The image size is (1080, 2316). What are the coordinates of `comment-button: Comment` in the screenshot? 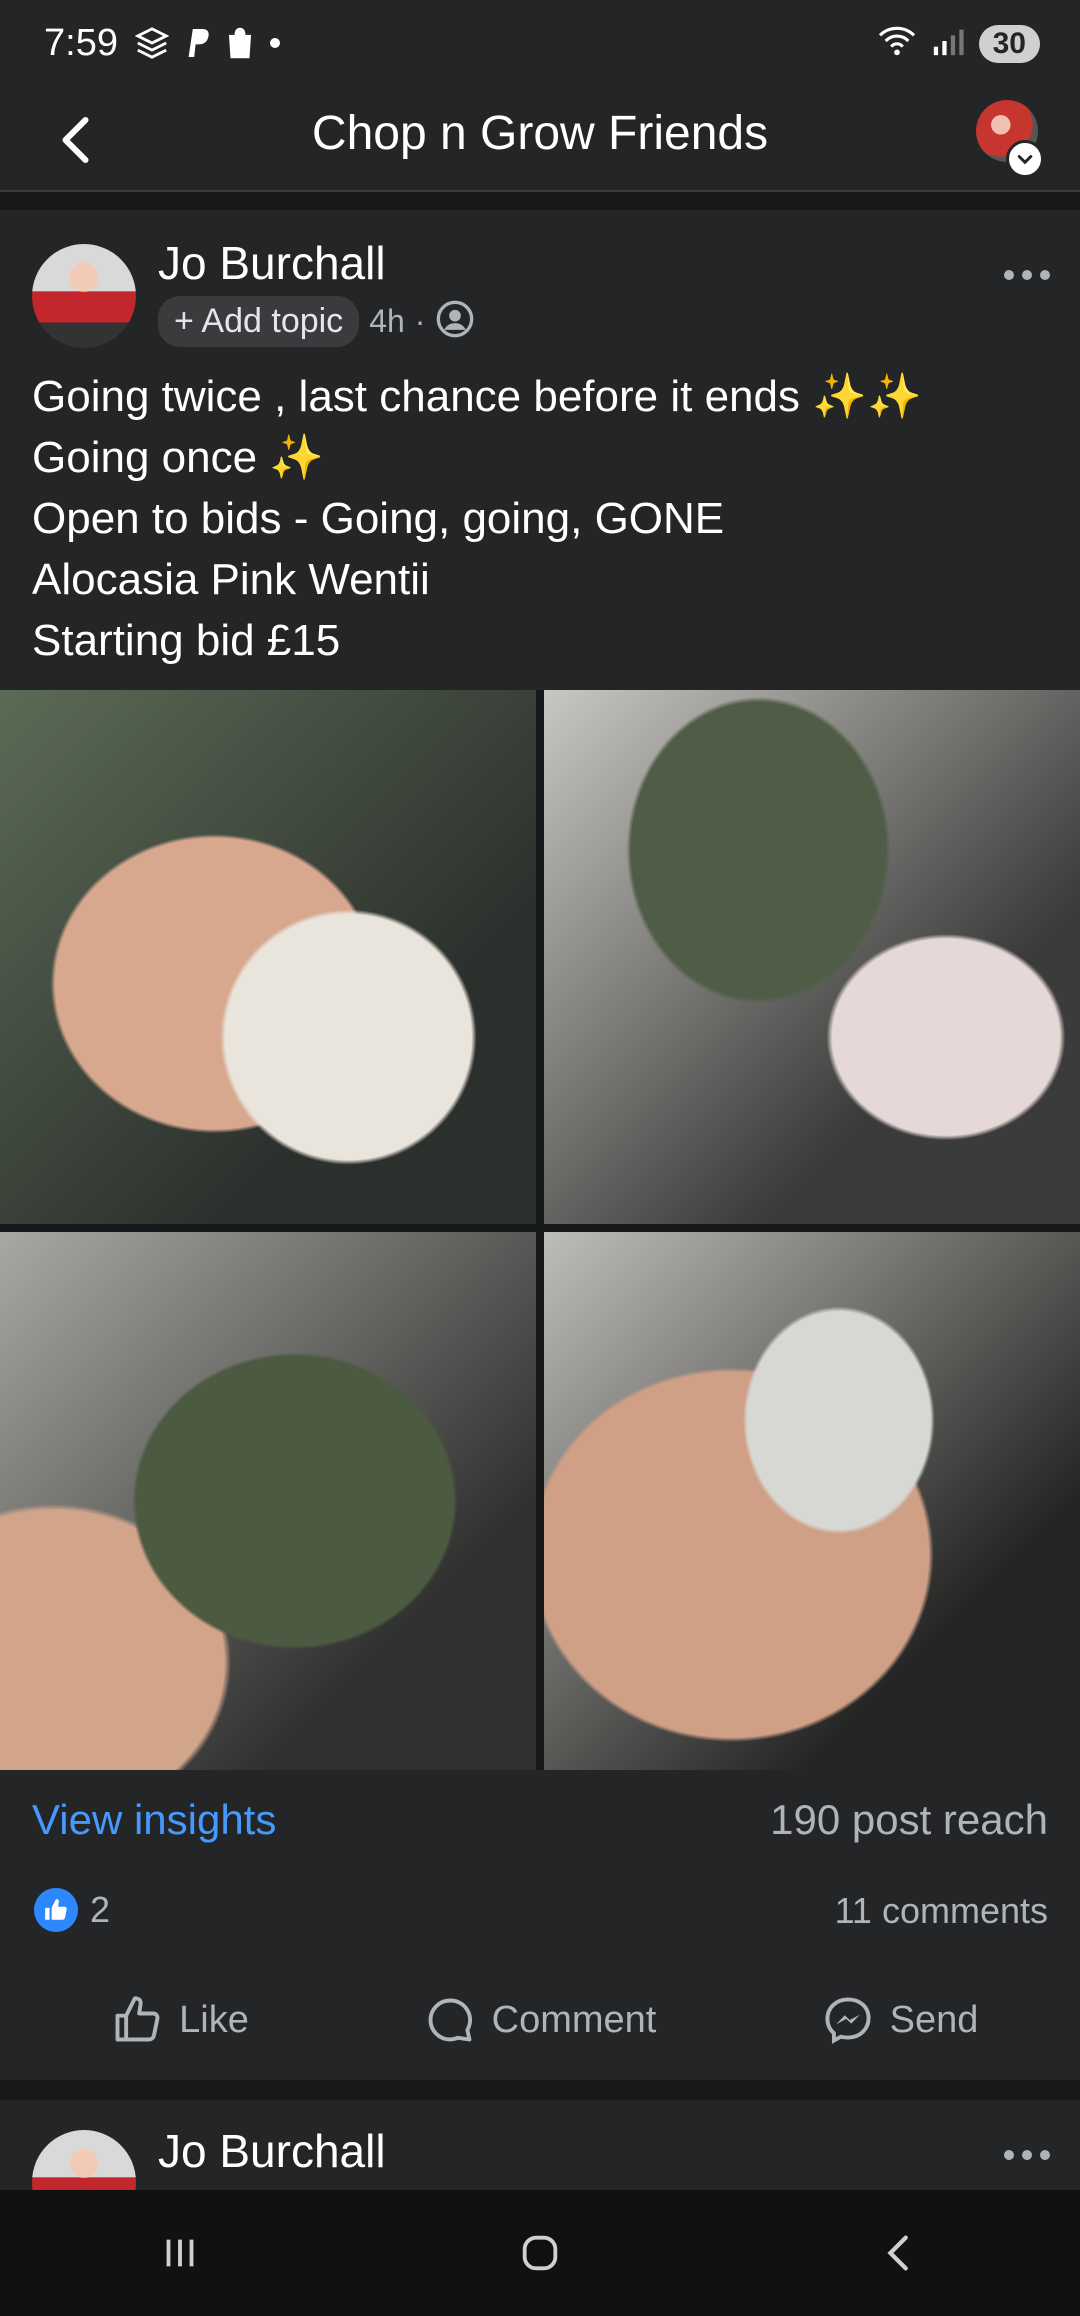 It's located at (540, 2020).